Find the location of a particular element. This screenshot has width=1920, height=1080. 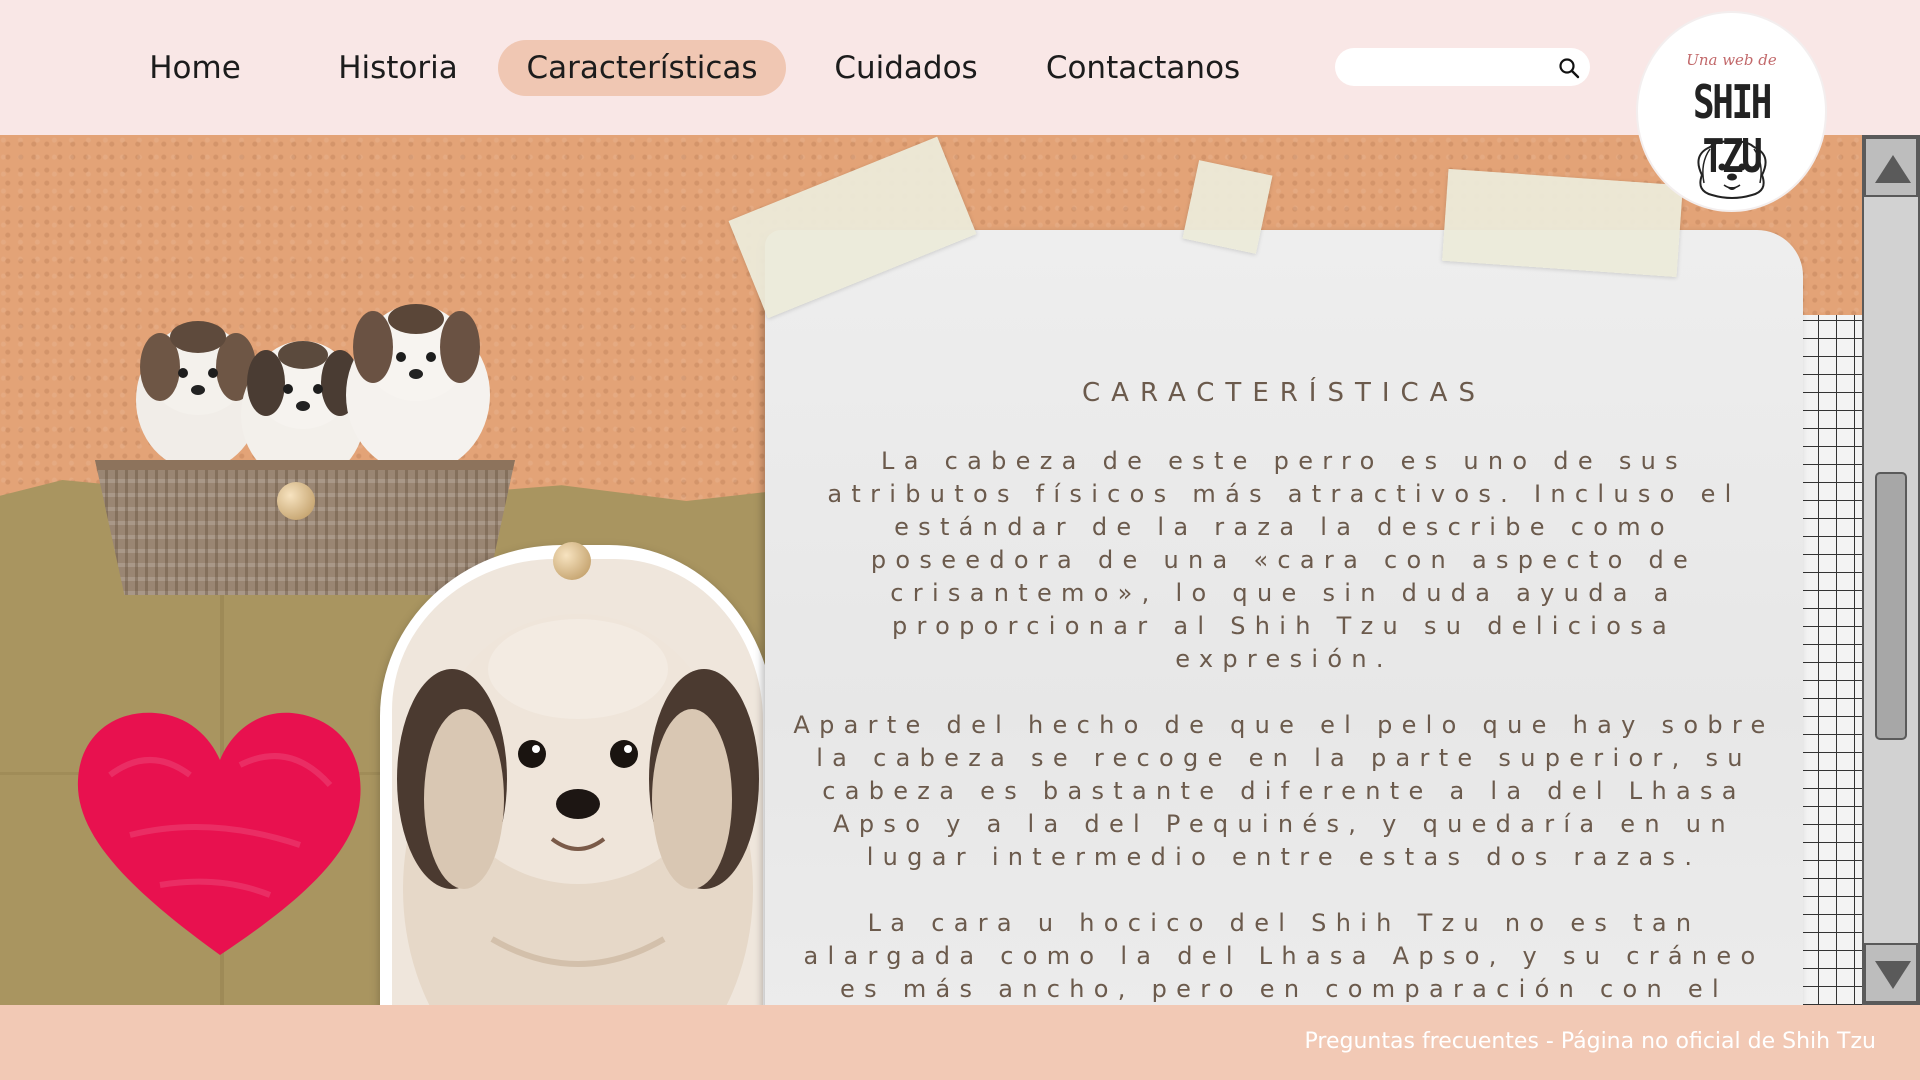

wicker-basket is located at coordinates (305, 527).